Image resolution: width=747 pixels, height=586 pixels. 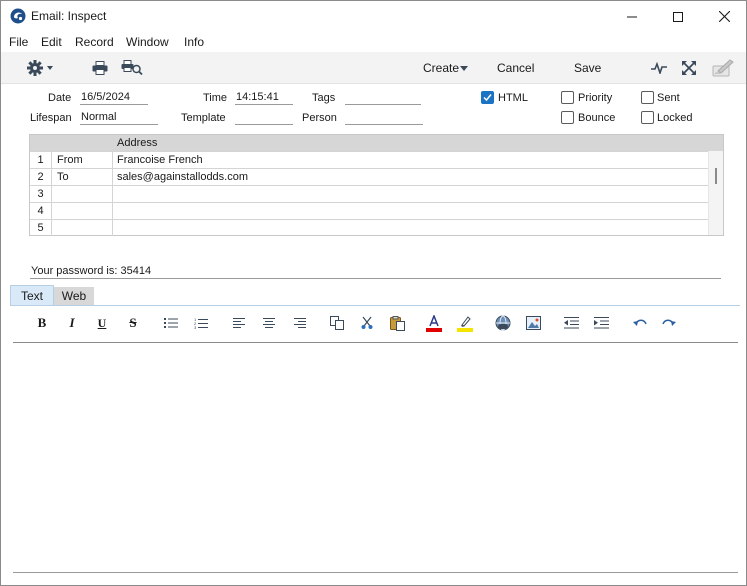 I want to click on outdent-icon, so click(x=571, y=323).